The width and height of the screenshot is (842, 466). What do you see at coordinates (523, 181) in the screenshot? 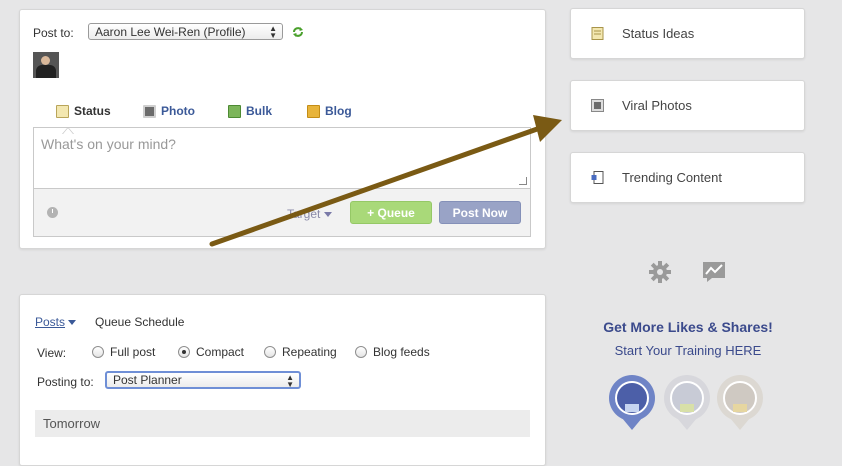
I see `resize-grip-icon` at bounding box center [523, 181].